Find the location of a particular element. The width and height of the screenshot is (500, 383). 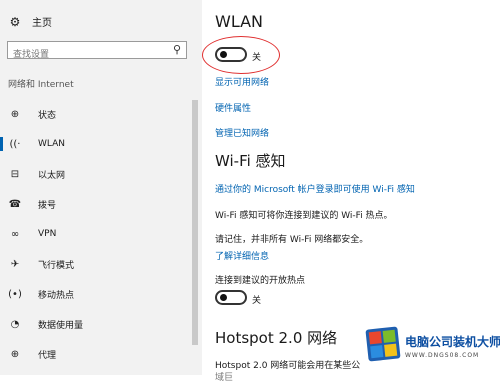

sidebar-item-ethernet: ⊟ 以太网 is located at coordinates (96, 174).